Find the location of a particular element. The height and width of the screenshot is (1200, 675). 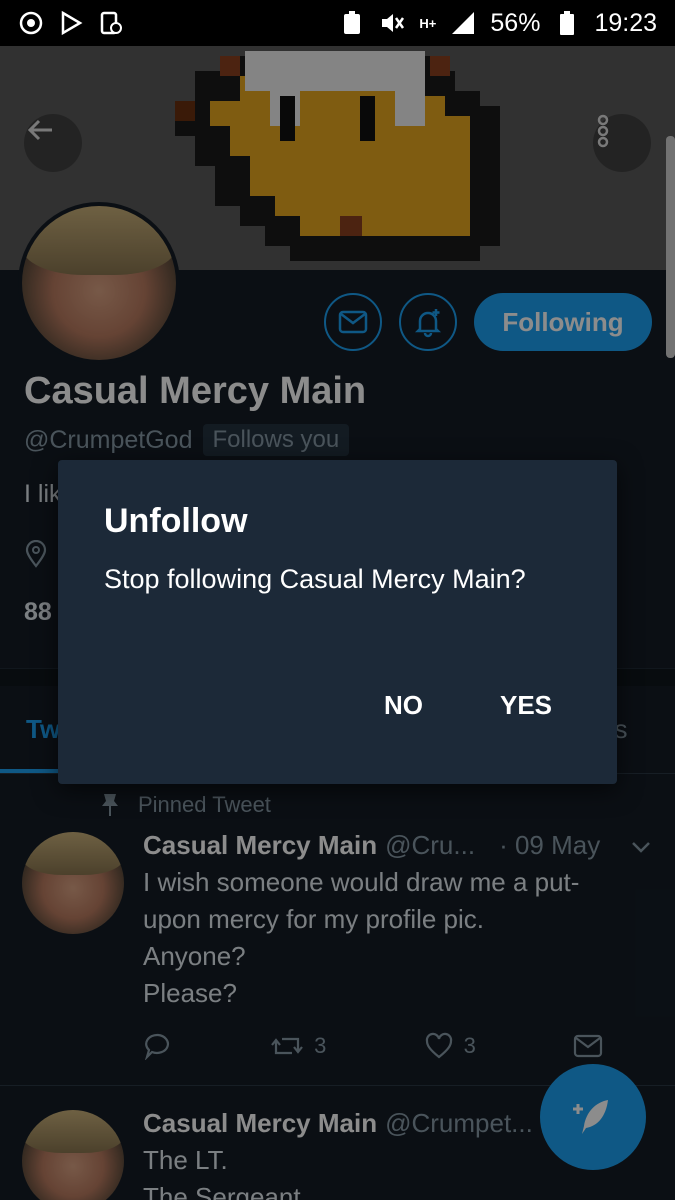

status-left-icons is located at coordinates (71, 23).